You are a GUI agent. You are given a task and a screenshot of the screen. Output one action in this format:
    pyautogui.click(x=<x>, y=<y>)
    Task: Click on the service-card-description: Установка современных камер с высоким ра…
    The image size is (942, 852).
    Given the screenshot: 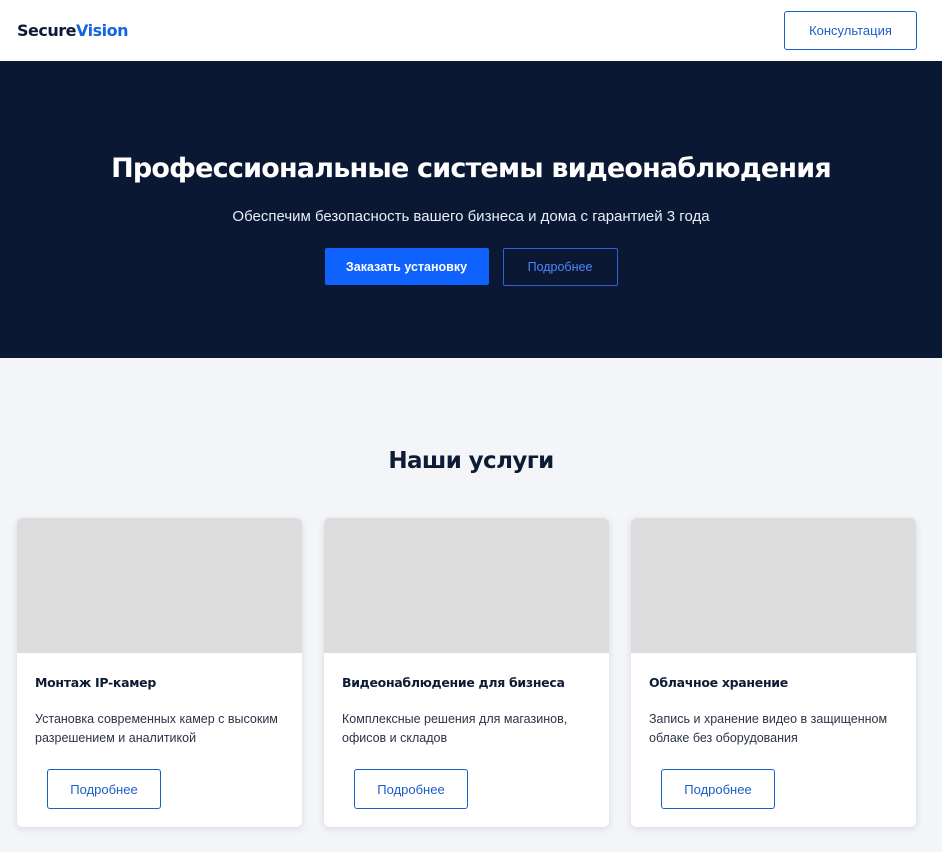 What is the action you would take?
    pyautogui.click(x=156, y=728)
    